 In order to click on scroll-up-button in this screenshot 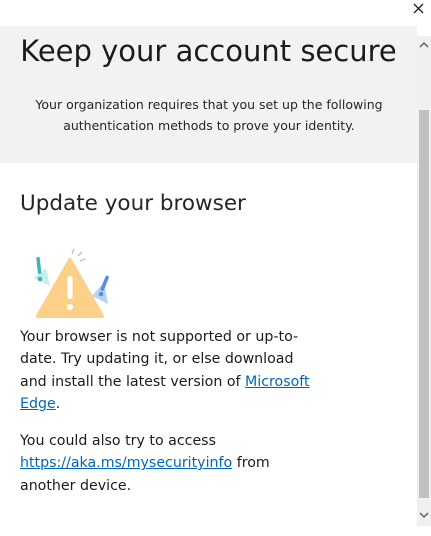, I will do `click(424, 45)`.